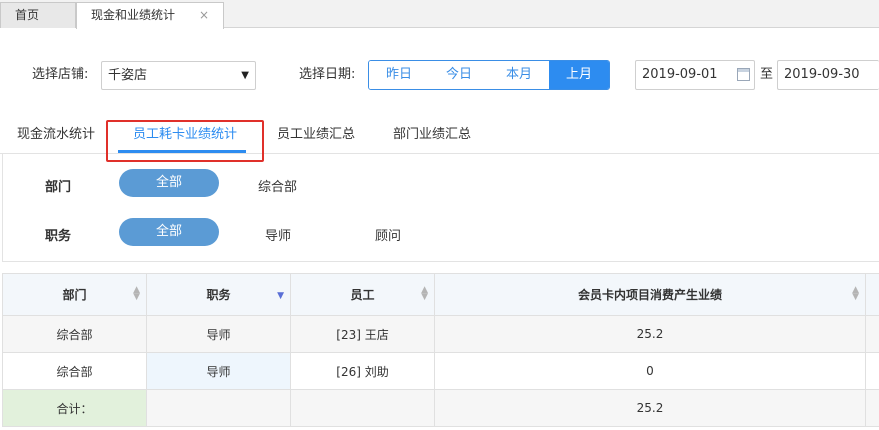 The width and height of the screenshot is (879, 430). Describe the element at coordinates (280, 296) in the screenshot. I see `sort-desc-icon: ▼` at that location.